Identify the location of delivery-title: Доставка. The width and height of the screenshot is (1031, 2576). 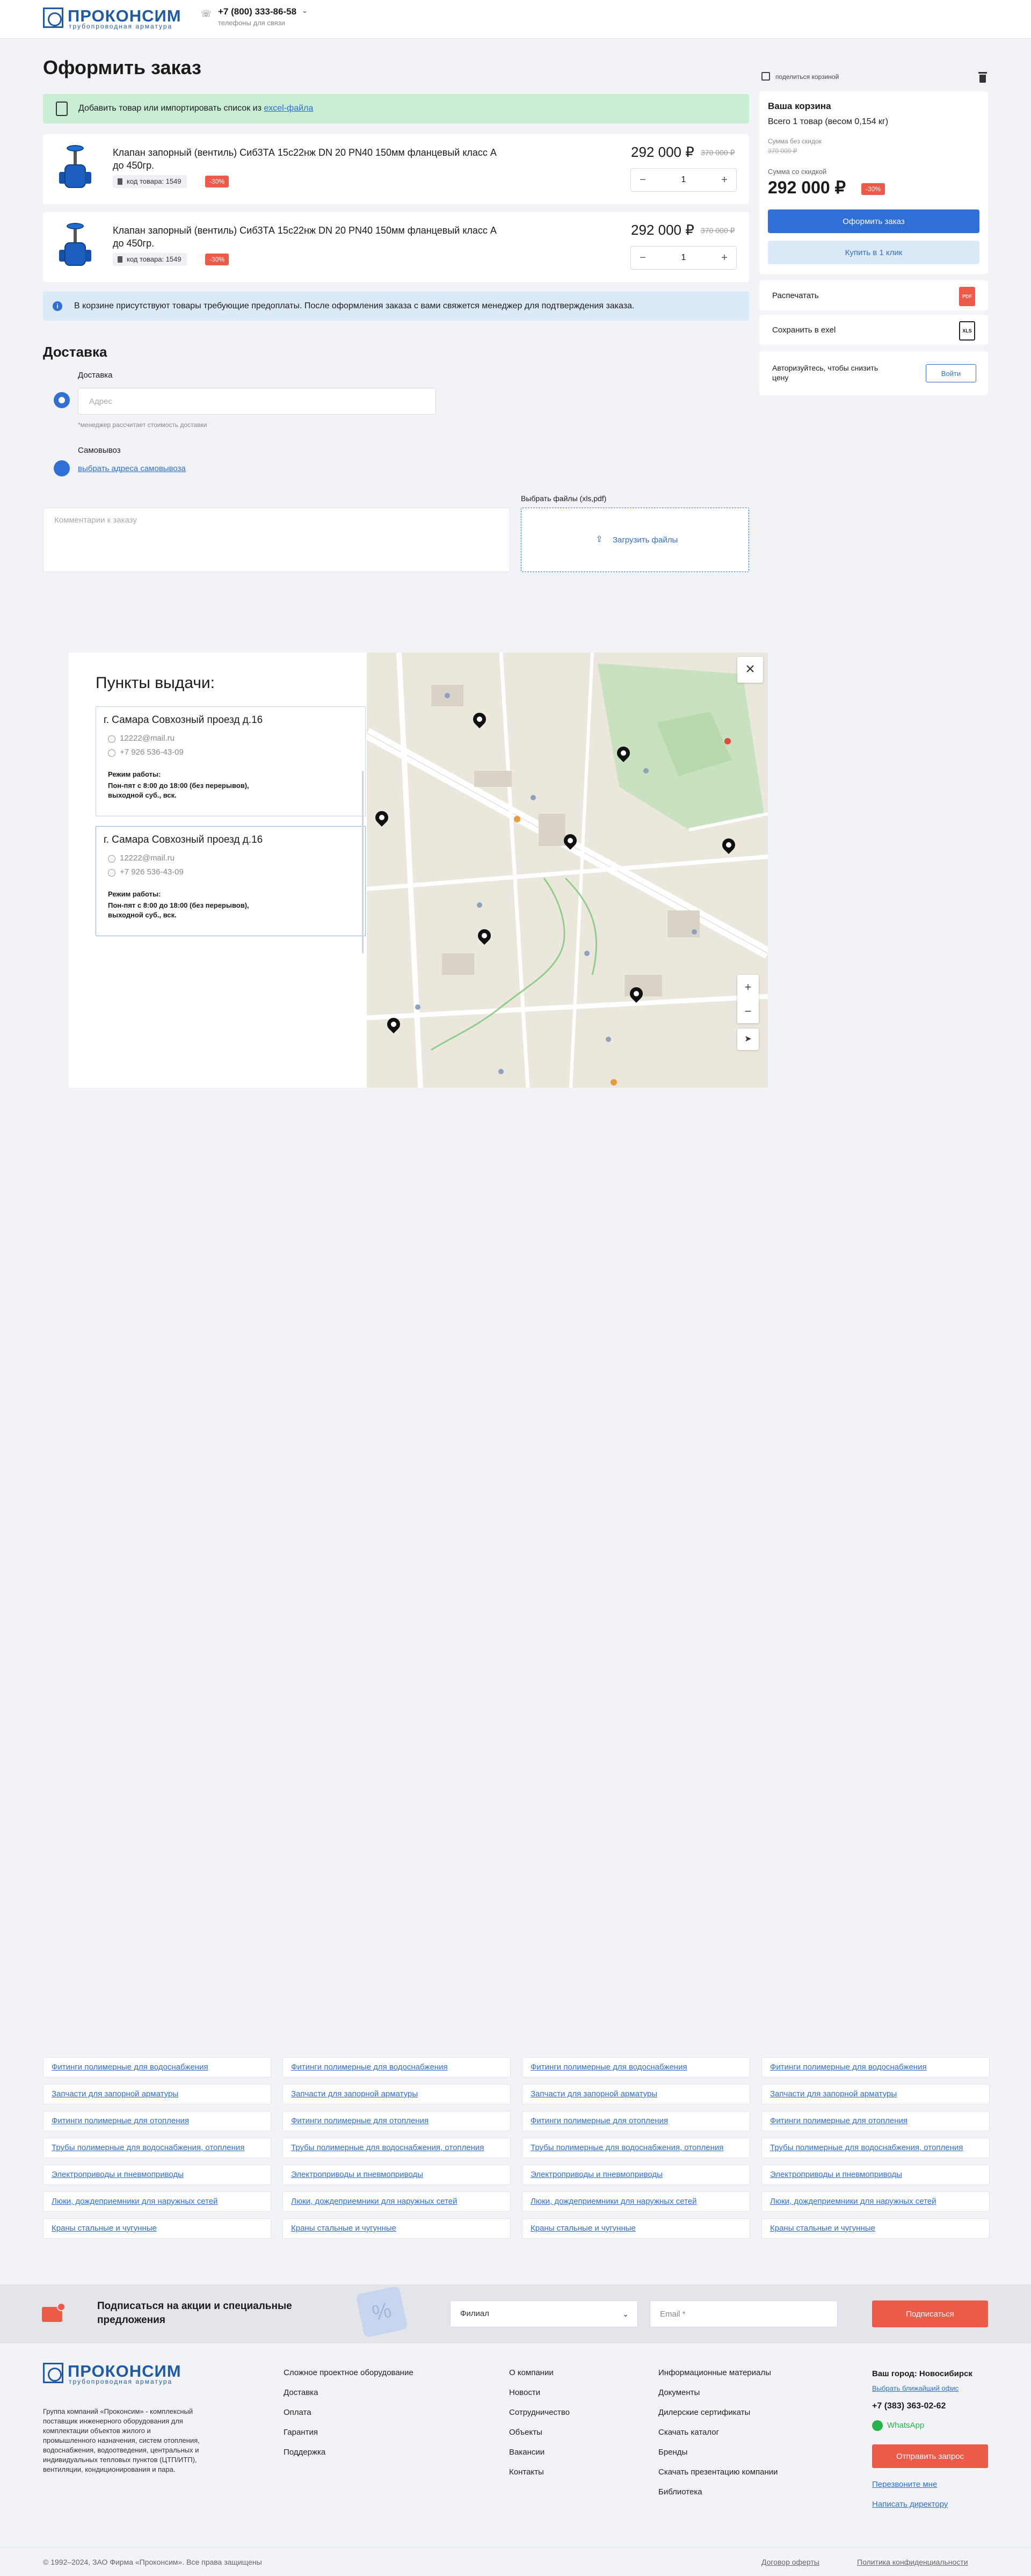
(75, 352).